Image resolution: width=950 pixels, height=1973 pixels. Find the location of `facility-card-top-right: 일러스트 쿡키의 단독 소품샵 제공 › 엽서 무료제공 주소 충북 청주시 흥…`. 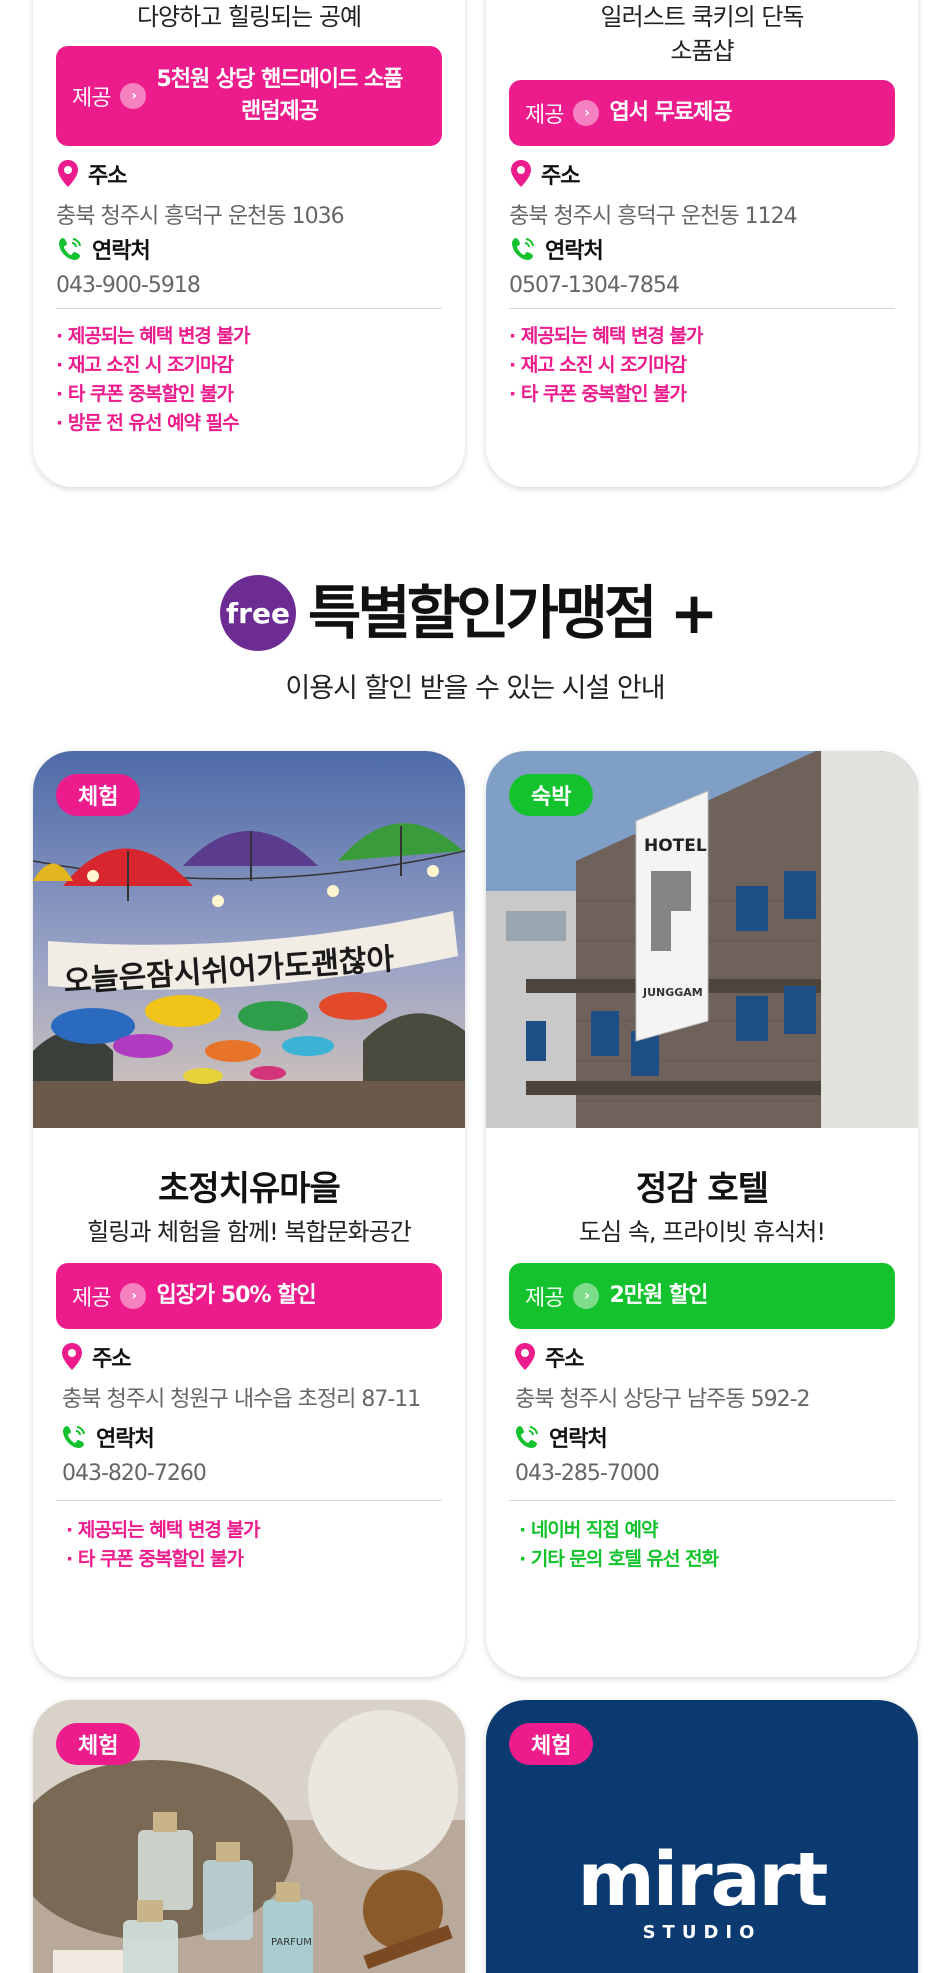

facility-card-top-right: 일러스트 쿡키의 단독 소품샵 제공 › 엽서 무료제공 주소 충북 청주시 흥… is located at coordinates (702, 243).